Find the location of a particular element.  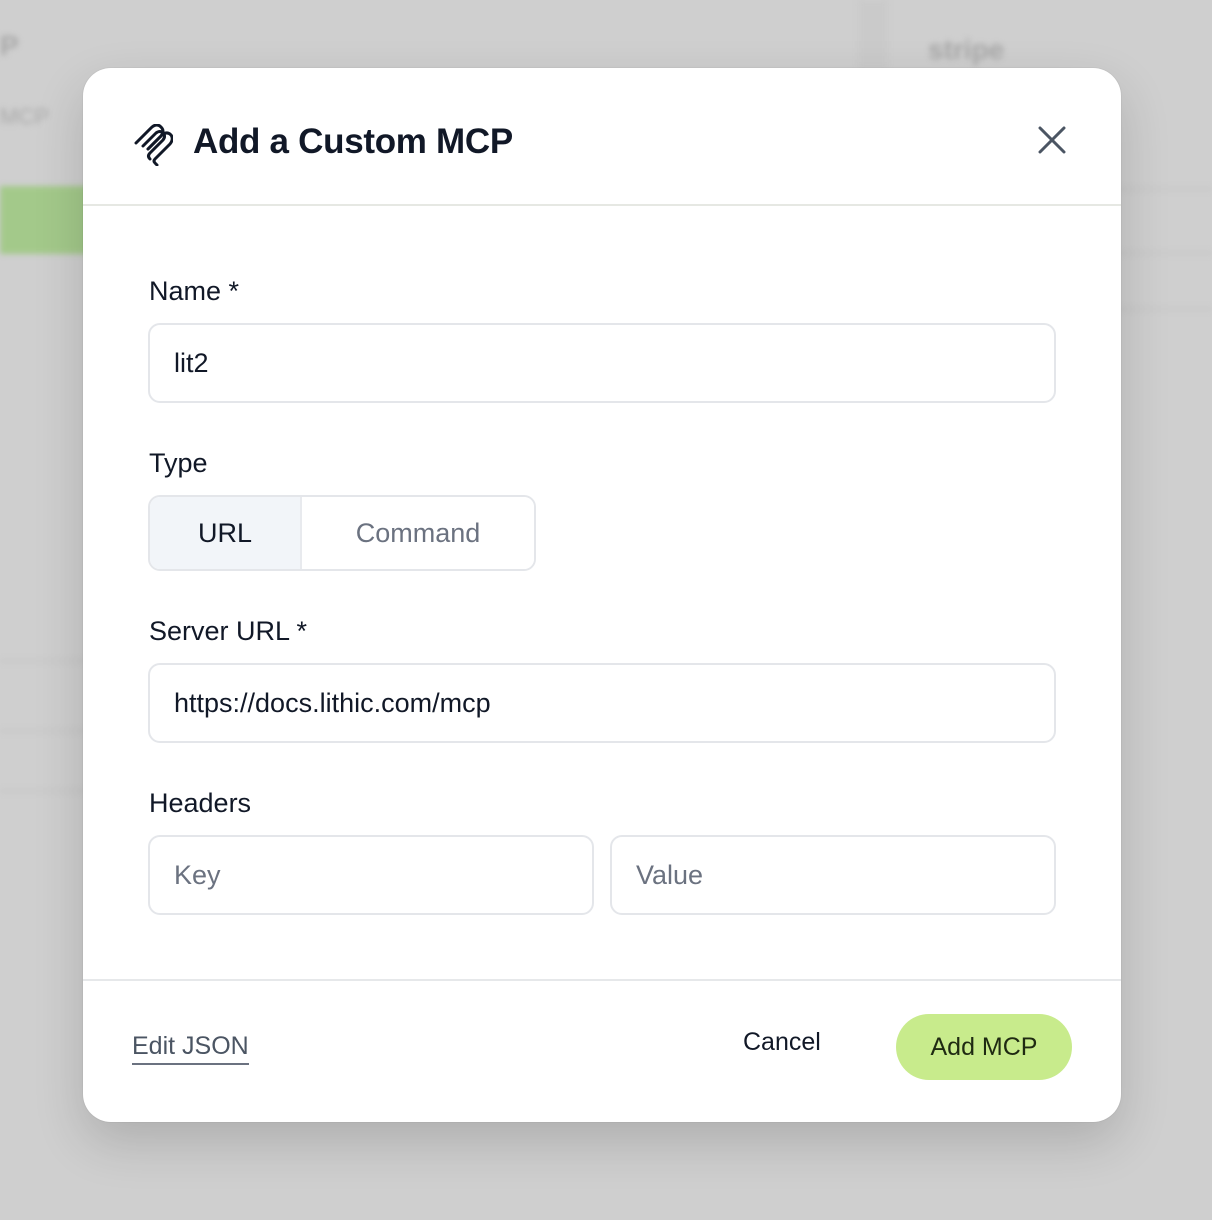

mcp-logo-icon is located at coordinates (153, 145).